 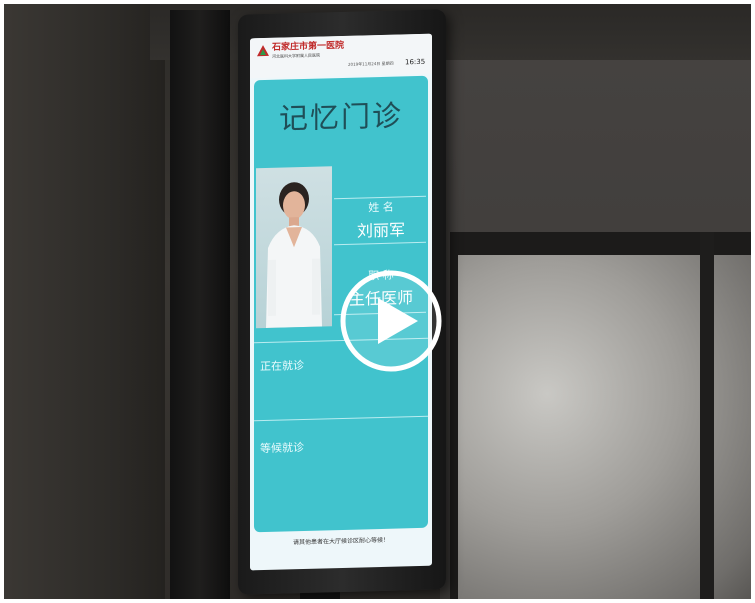 I want to click on doctor-name: 刘丽军, so click(x=380, y=230).